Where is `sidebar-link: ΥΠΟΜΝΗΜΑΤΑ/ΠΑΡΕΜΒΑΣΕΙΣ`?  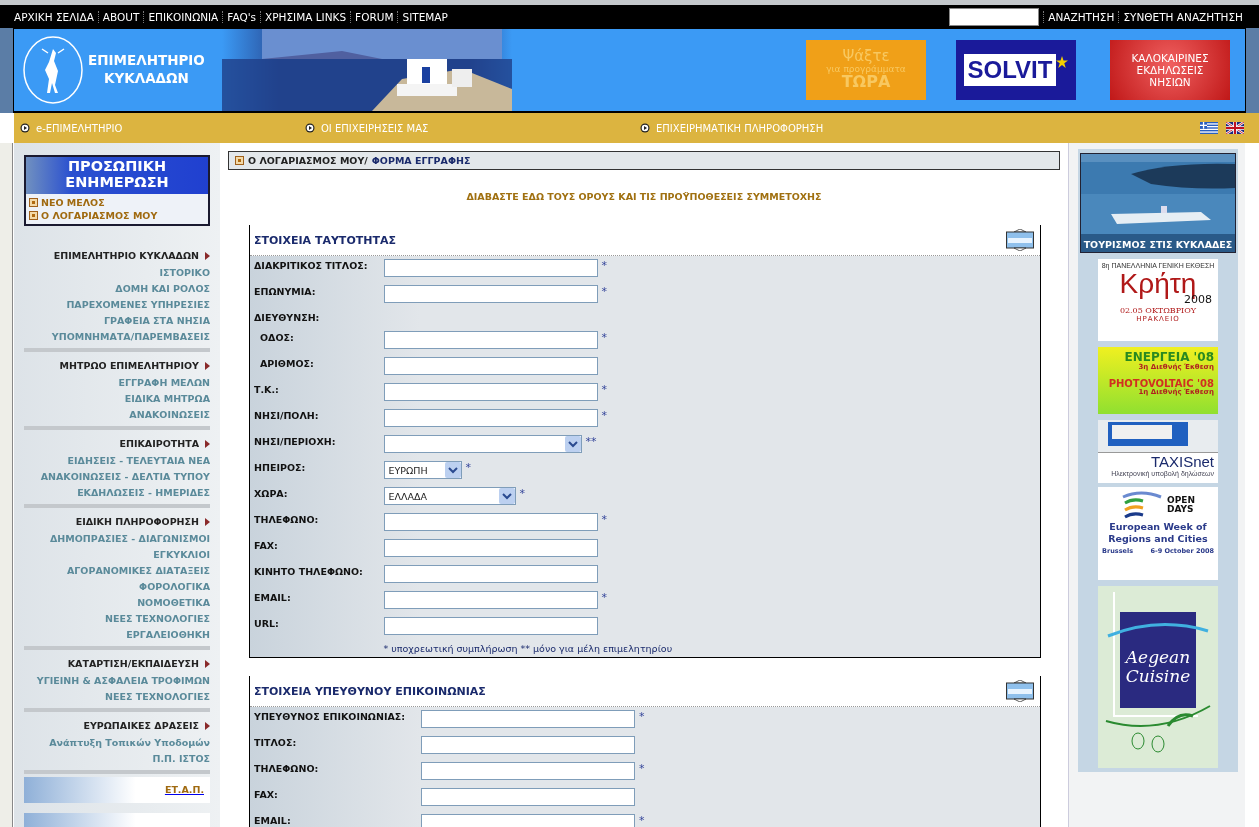
sidebar-link: ΥΠΟΜΝΗΜΑΤΑ/ΠΑΡΕΜΒΑΣΕΙΣ is located at coordinates (130, 336).